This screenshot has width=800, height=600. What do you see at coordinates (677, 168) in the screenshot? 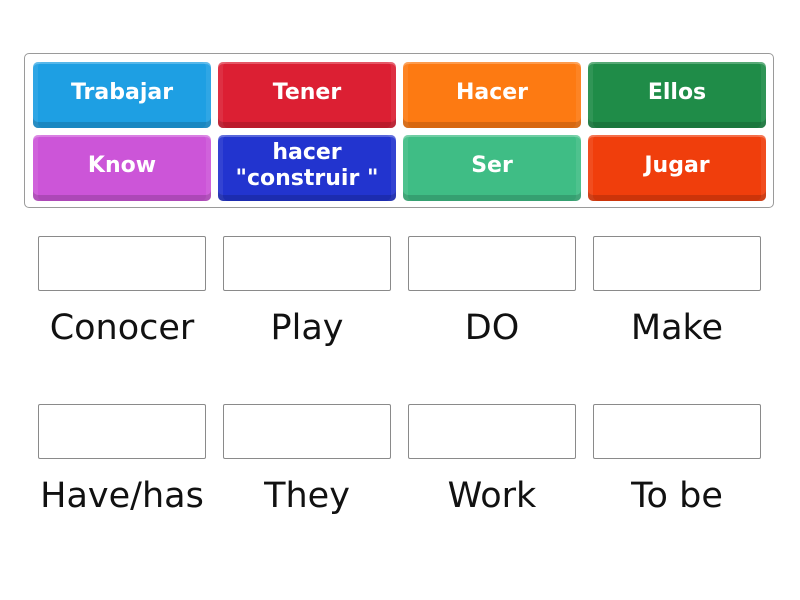
I see `word-tile: Jugar` at bounding box center [677, 168].